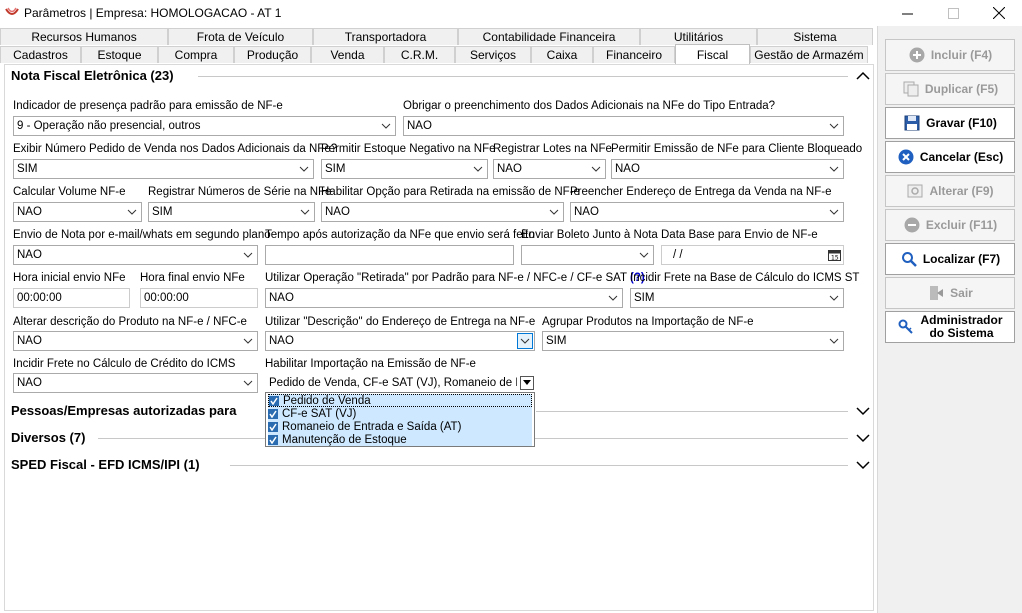 Image resolution: width=1022 pixels, height=613 pixels. Describe the element at coordinates (815, 36) in the screenshot. I see `tab-sistema: Sistema` at that location.